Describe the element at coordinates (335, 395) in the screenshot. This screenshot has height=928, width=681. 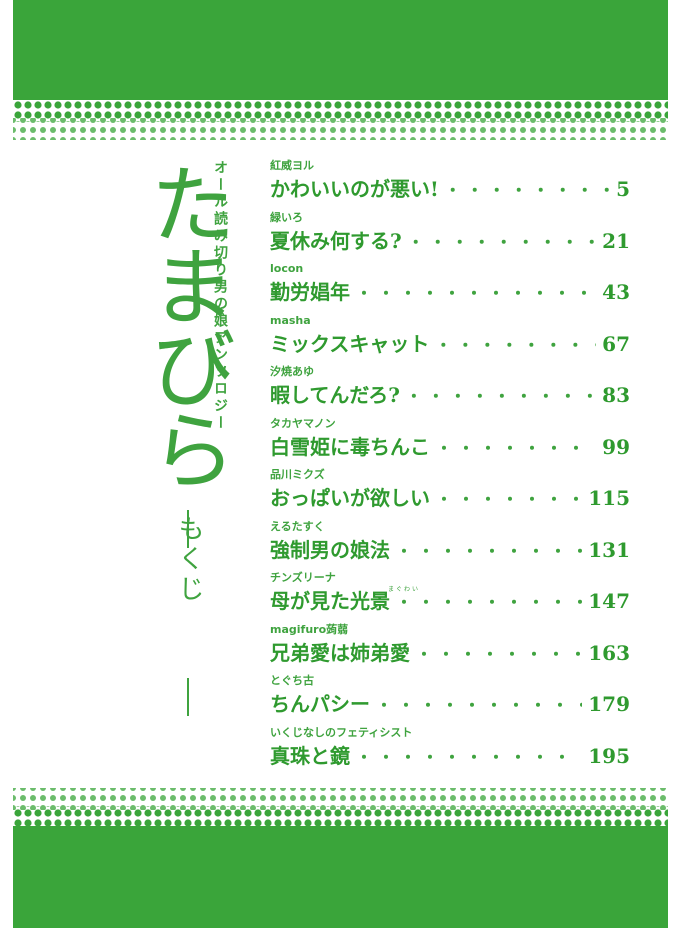
I see `toc-title: 暇してんだろ?` at that location.